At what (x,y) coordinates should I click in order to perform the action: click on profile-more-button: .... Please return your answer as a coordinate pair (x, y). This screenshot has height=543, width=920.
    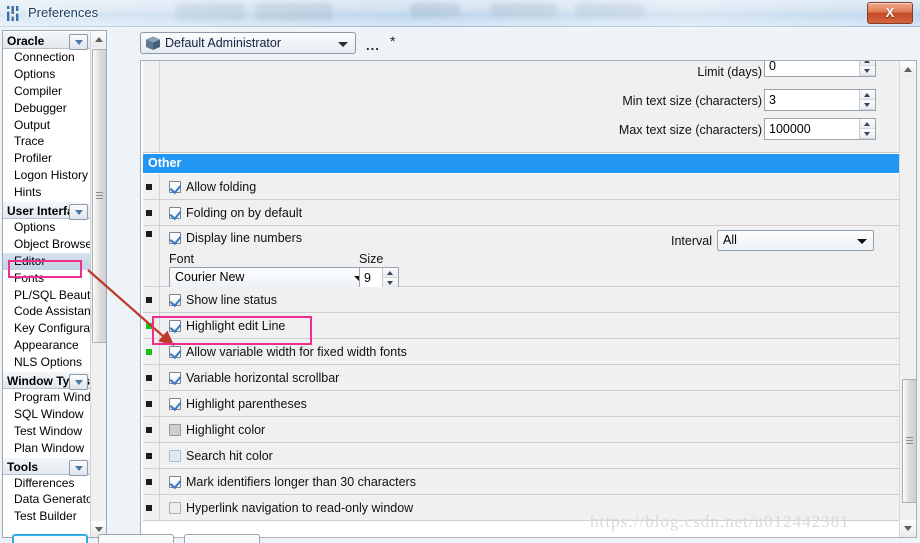
    Looking at the image, I should click on (373, 45).